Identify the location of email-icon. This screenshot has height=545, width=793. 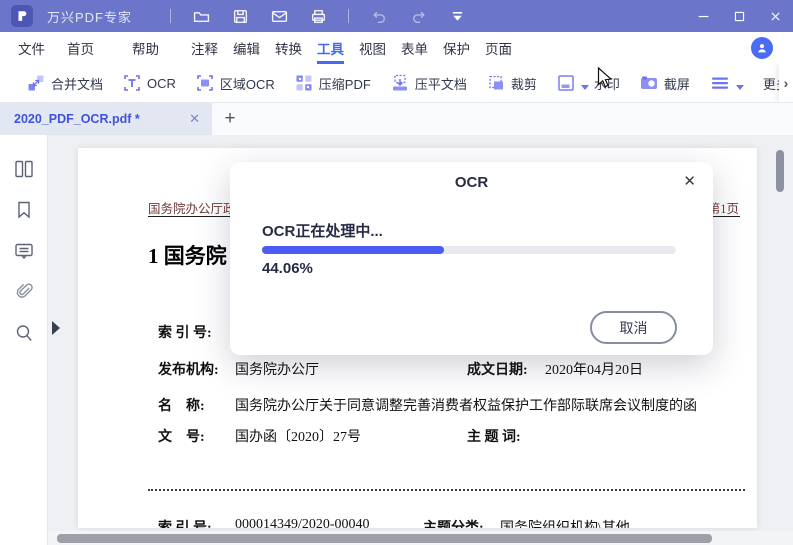
(279, 16).